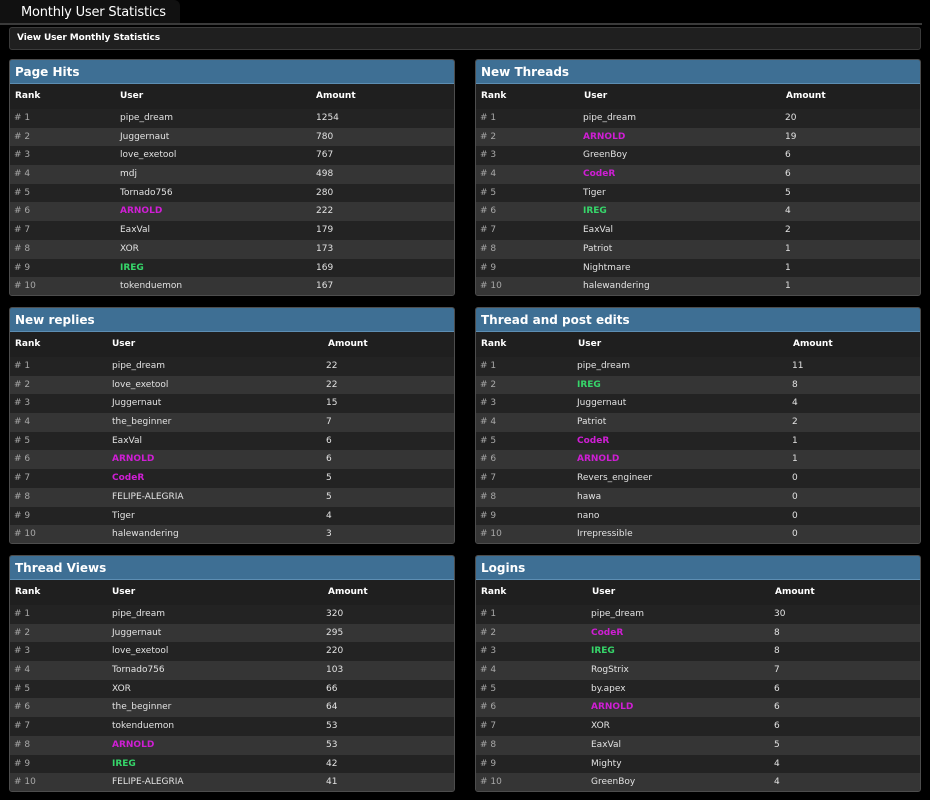 This screenshot has height=800, width=930. Describe the element at coordinates (698, 614) in the screenshot. I see `table-row: # 1 pipe_dream 30` at that location.